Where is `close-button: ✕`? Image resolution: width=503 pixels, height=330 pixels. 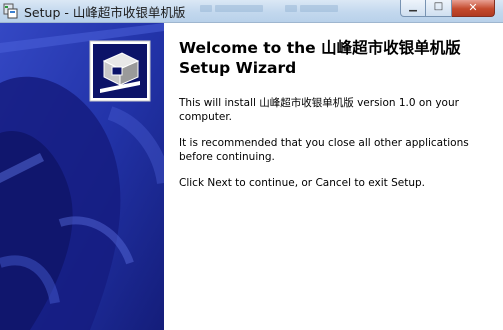 close-button: ✕ is located at coordinates (473, 8).